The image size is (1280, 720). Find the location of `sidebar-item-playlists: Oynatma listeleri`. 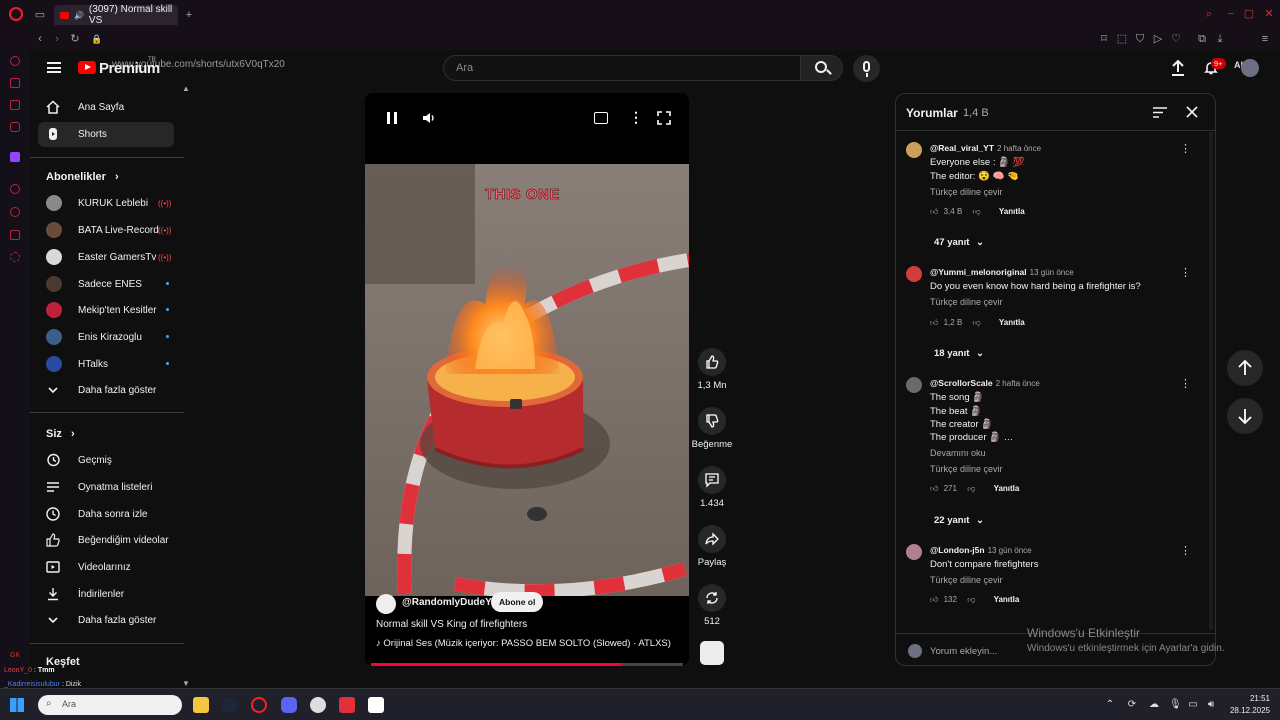

sidebar-item-playlists: Oynatma listeleri is located at coordinates (106, 487).